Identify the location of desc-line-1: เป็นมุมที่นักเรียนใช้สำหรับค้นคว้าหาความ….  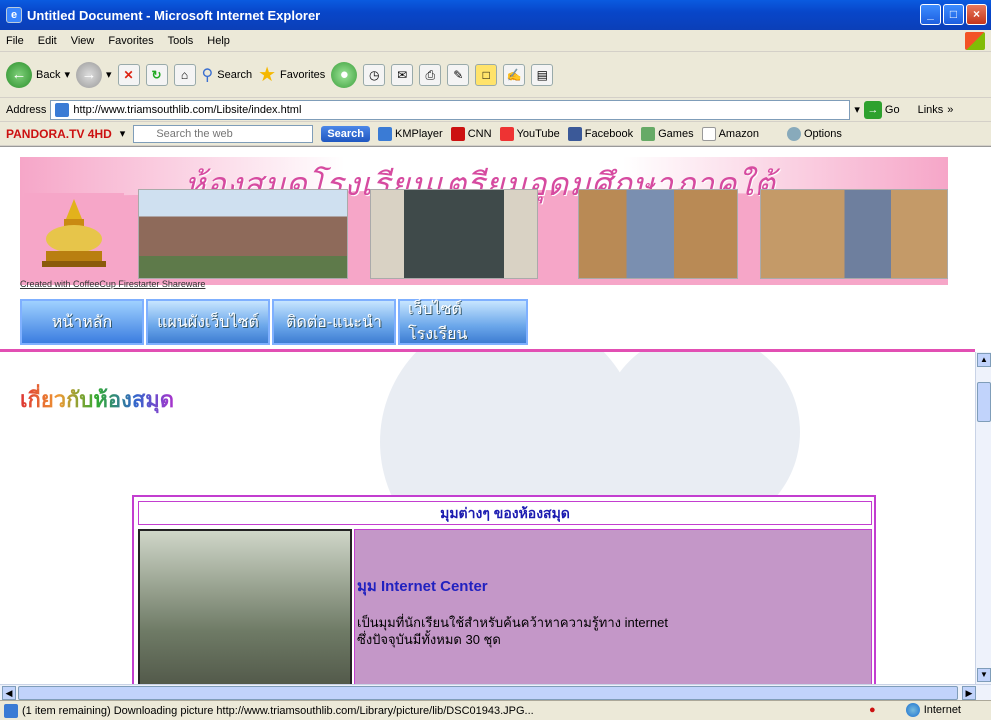
(512, 622).